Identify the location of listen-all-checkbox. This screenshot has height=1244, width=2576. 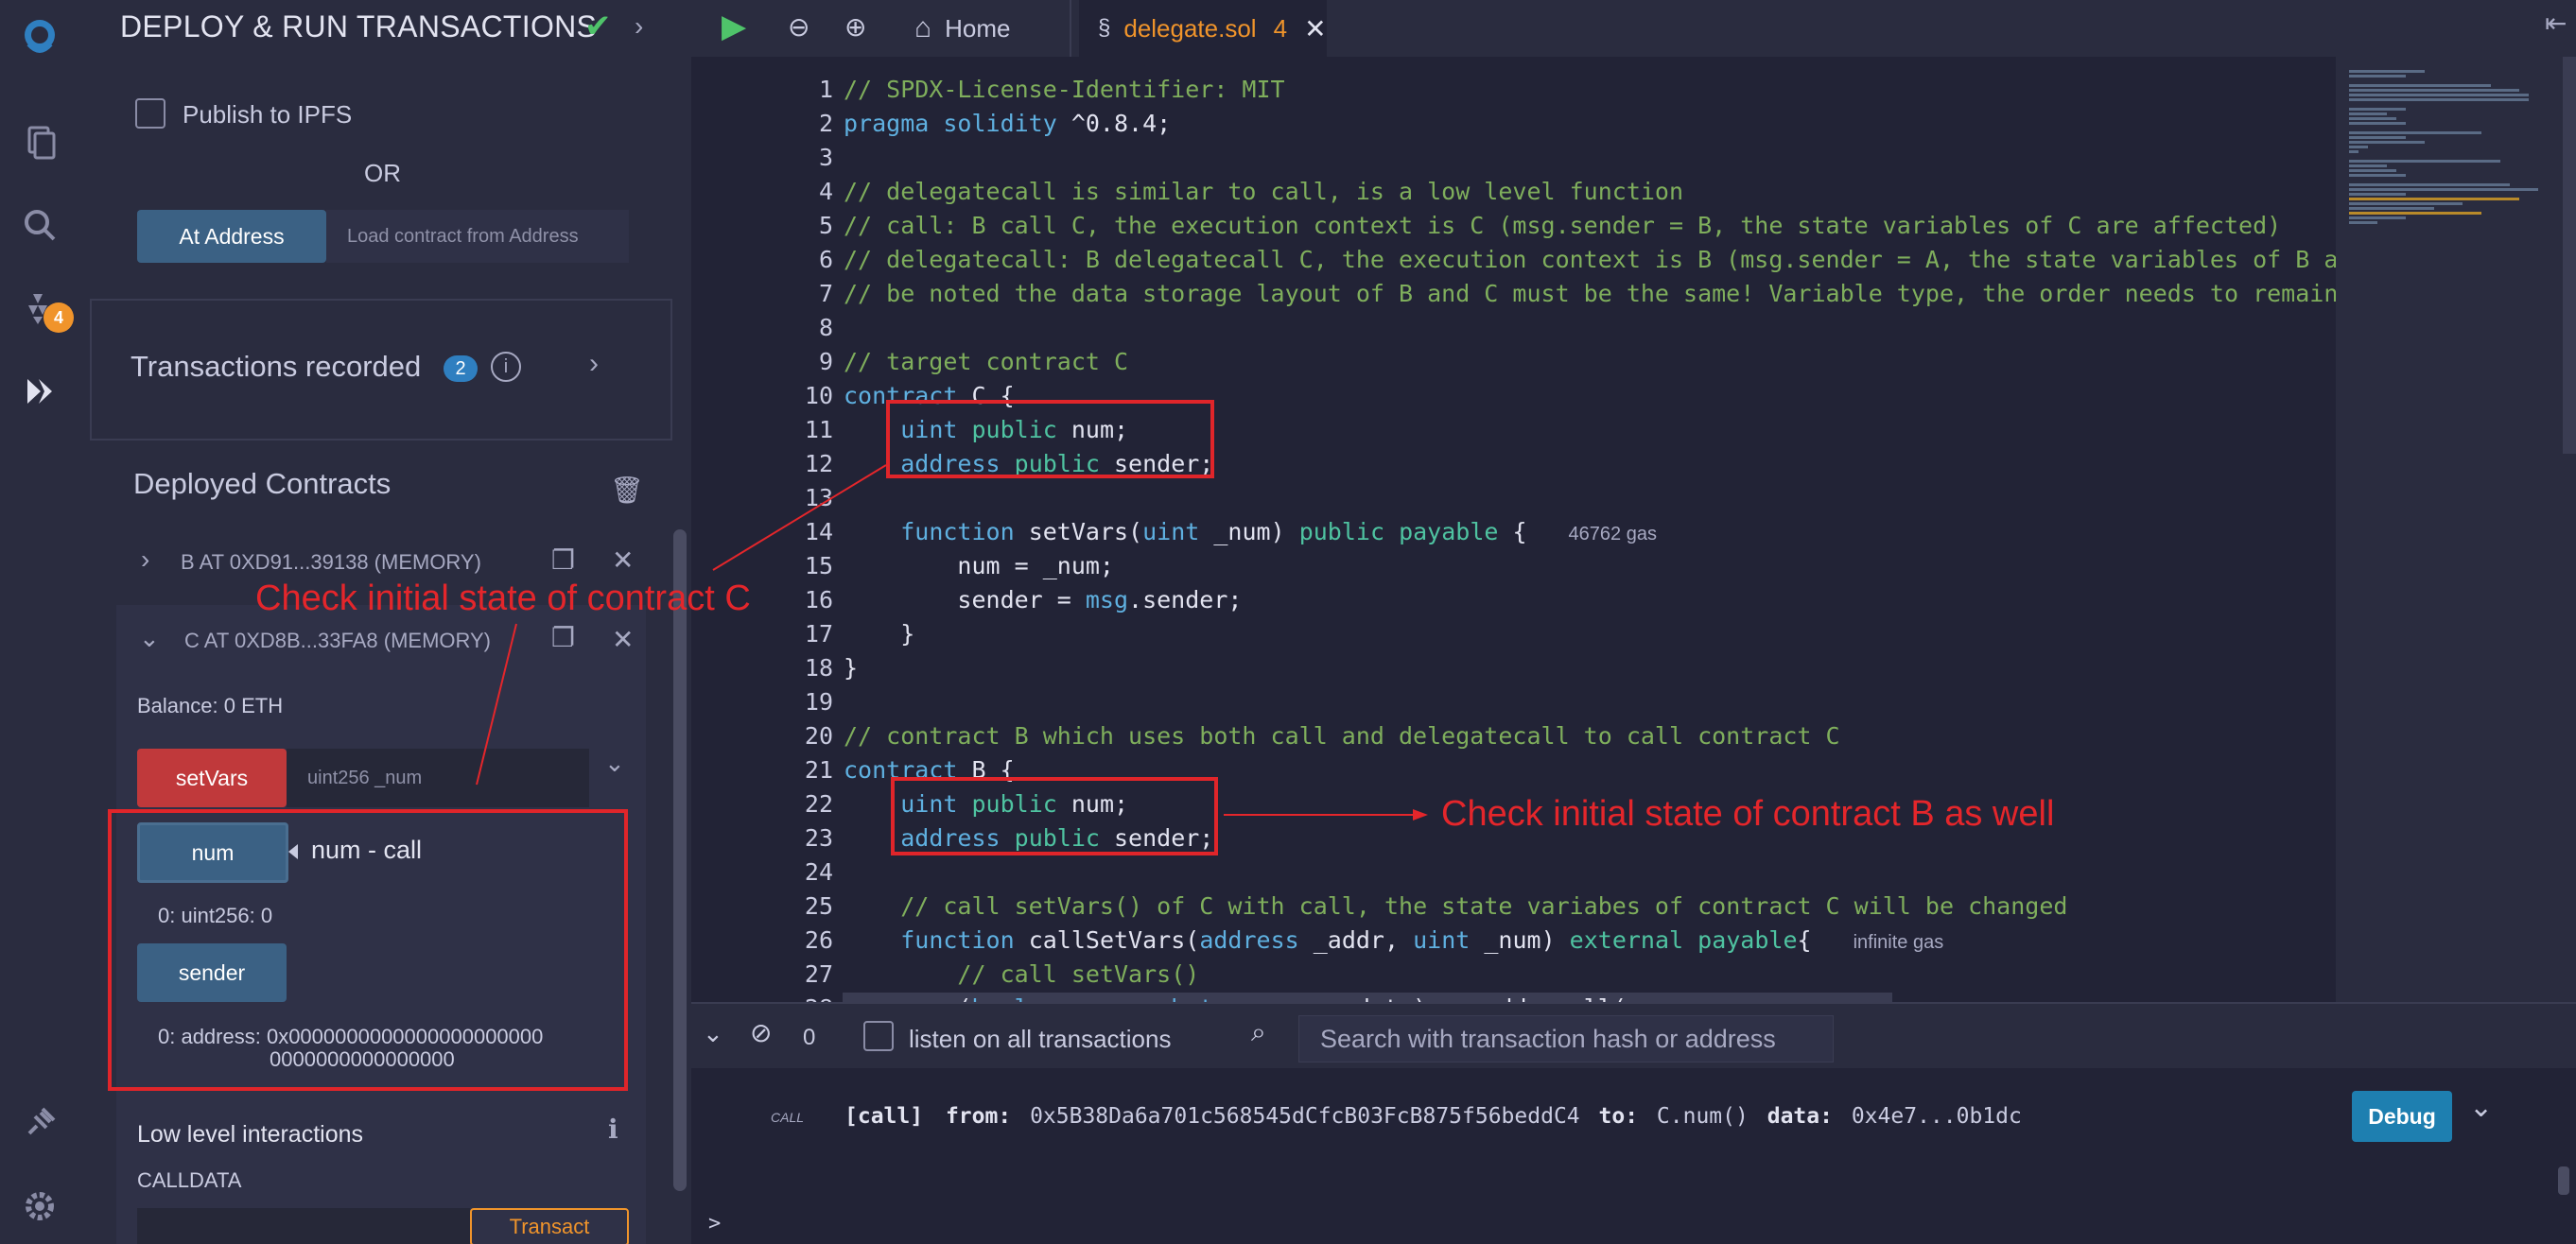
(878, 1036).